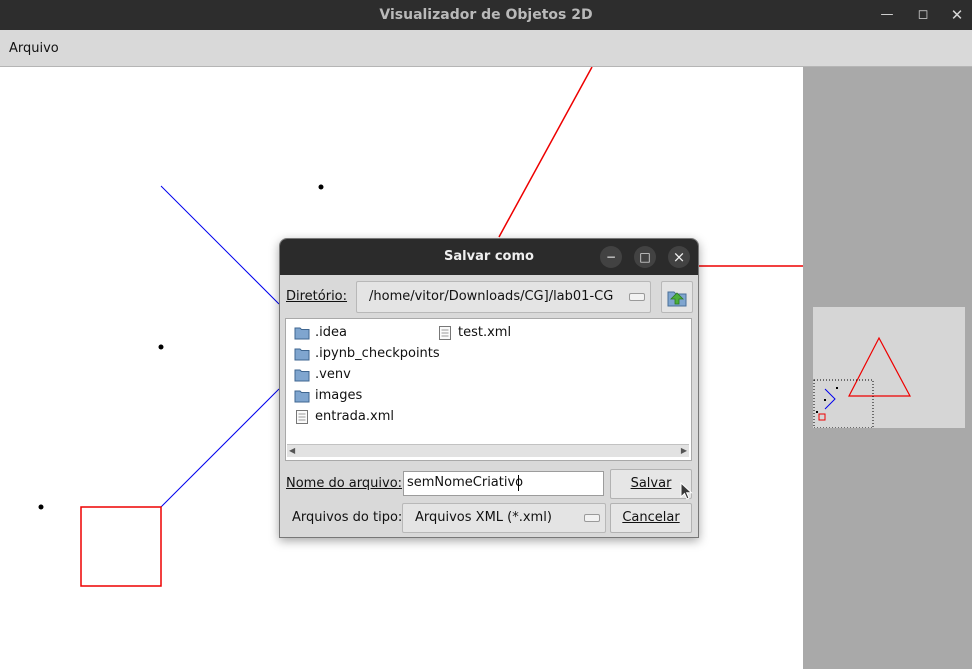 This screenshot has height=669, width=972. I want to click on close-icon: ✕, so click(957, 15).